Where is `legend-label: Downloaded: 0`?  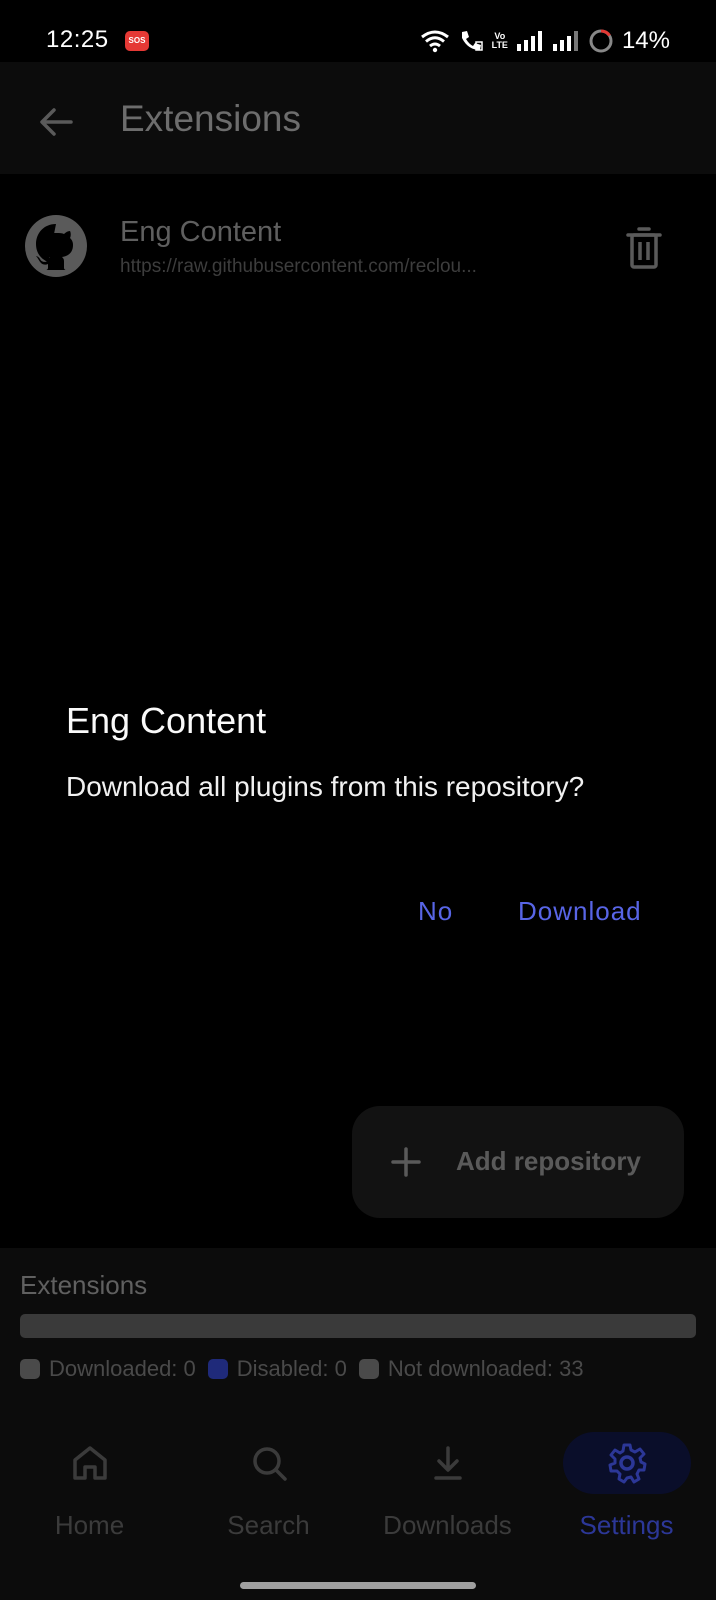 legend-label: Downloaded: 0 is located at coordinates (122, 1368).